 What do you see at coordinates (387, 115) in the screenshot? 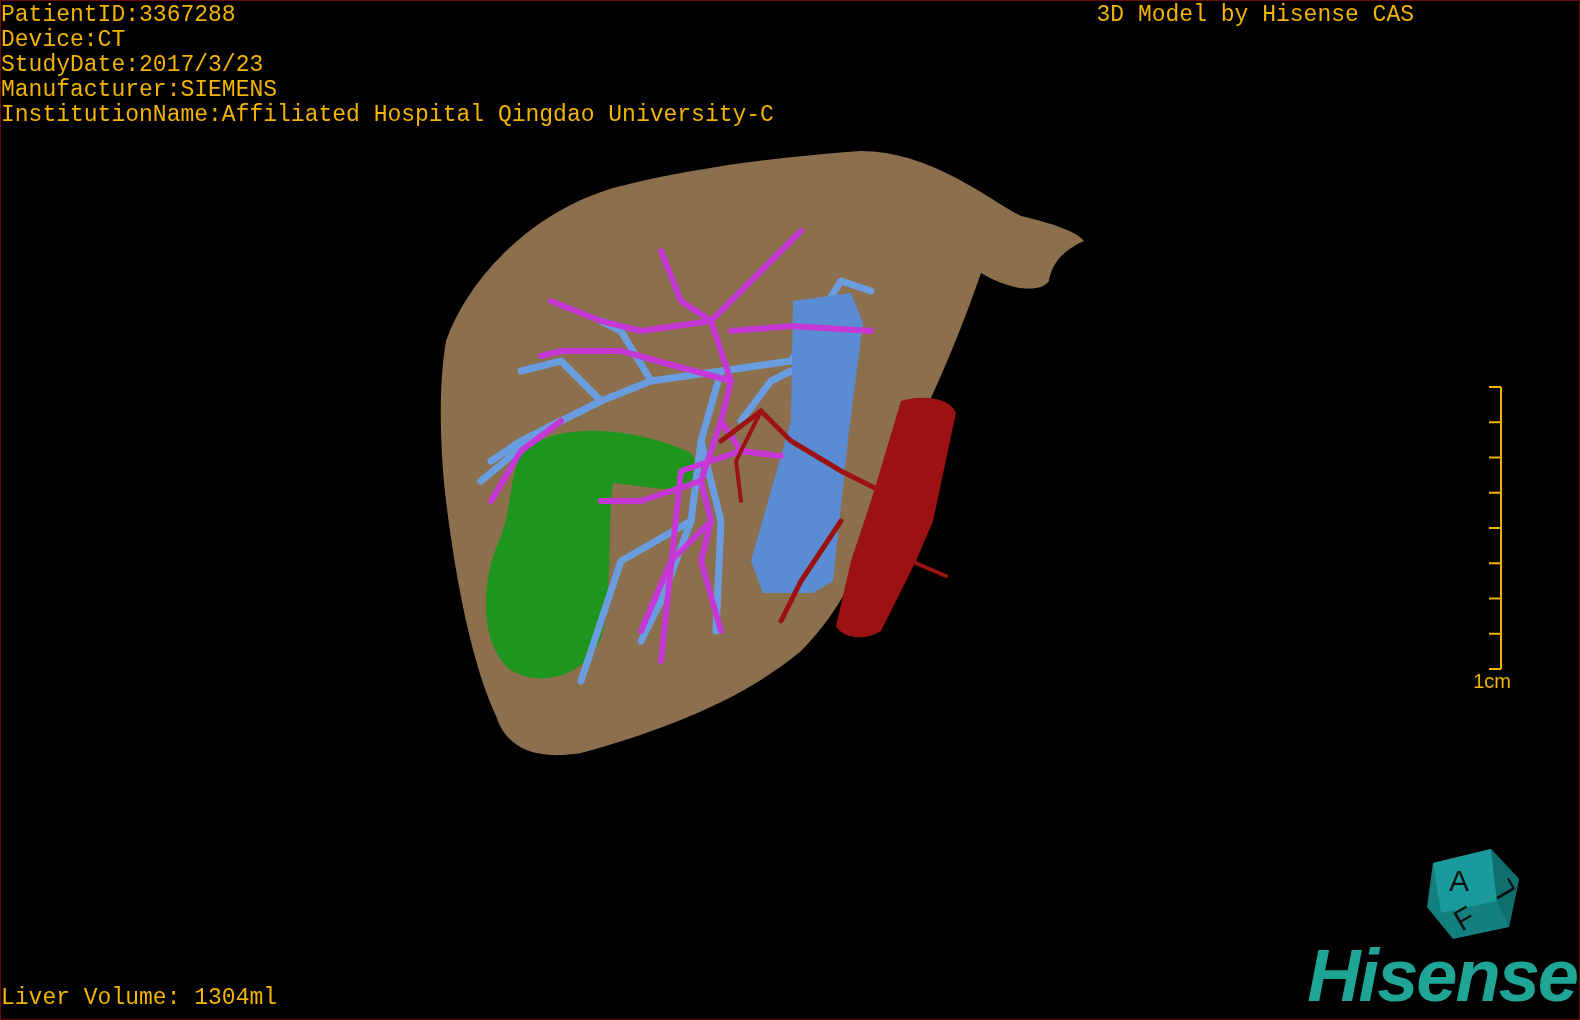
I see `info-line: InstitutionName:Affiliated Hospital Qingdao University-C` at bounding box center [387, 115].